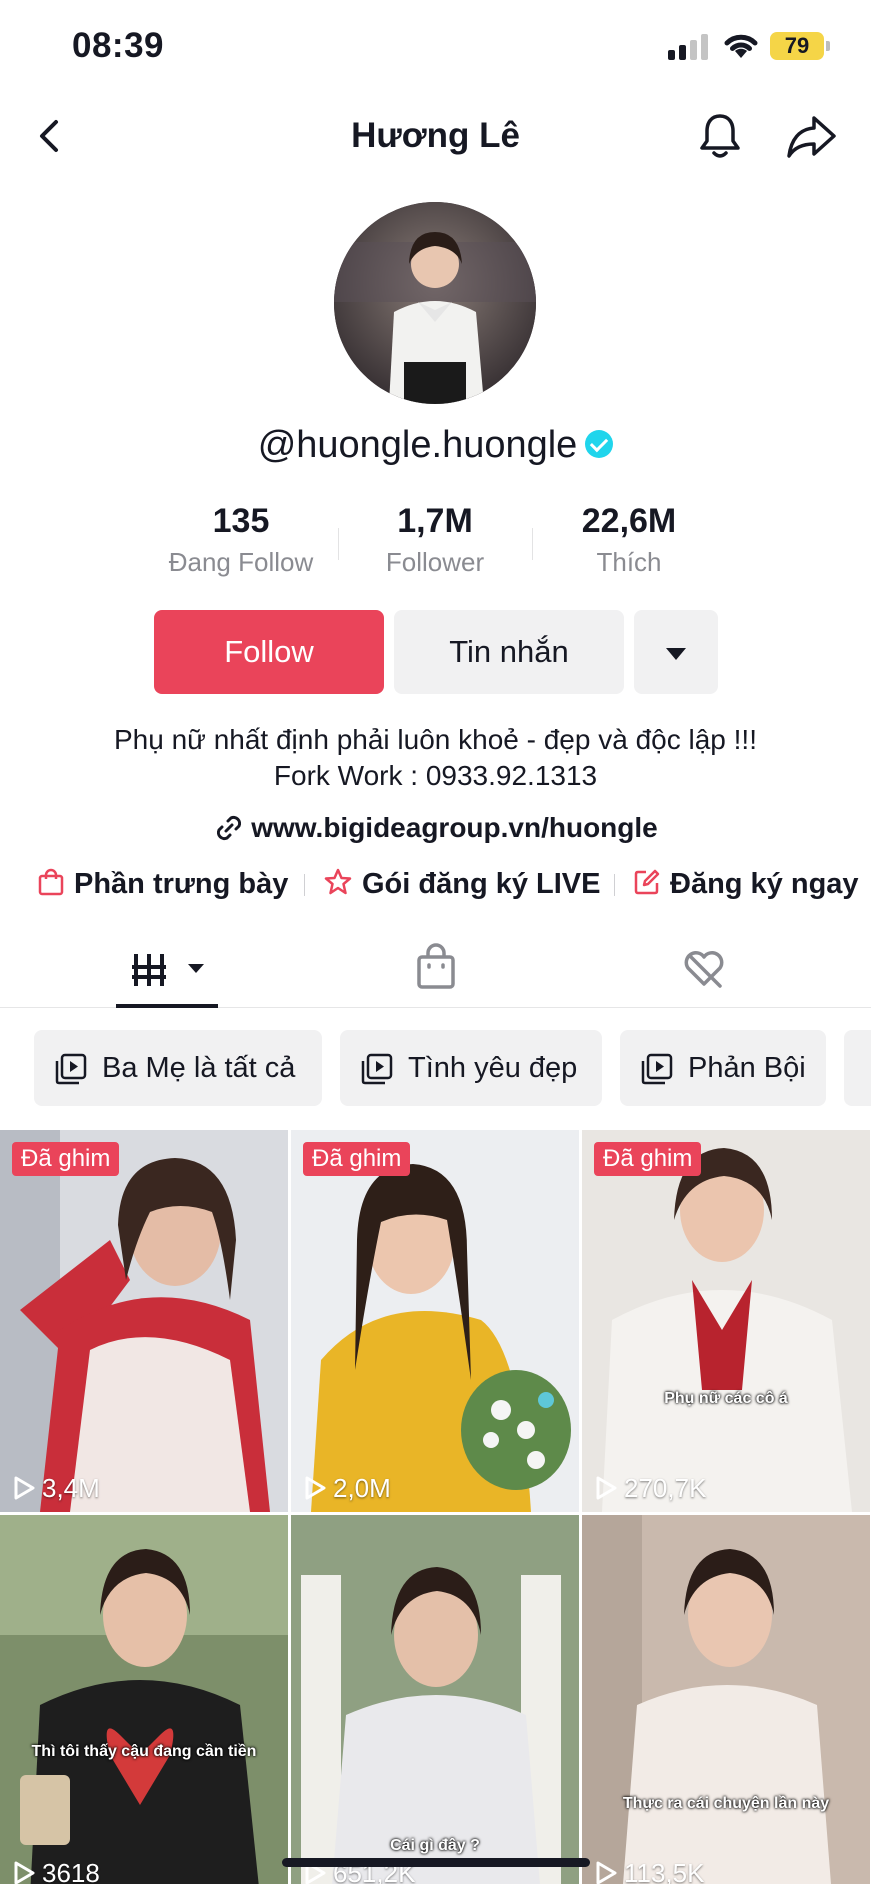 This screenshot has width=871, height=1884. What do you see at coordinates (435, 139) in the screenshot?
I see `nav-bar: Hương Lê` at bounding box center [435, 139].